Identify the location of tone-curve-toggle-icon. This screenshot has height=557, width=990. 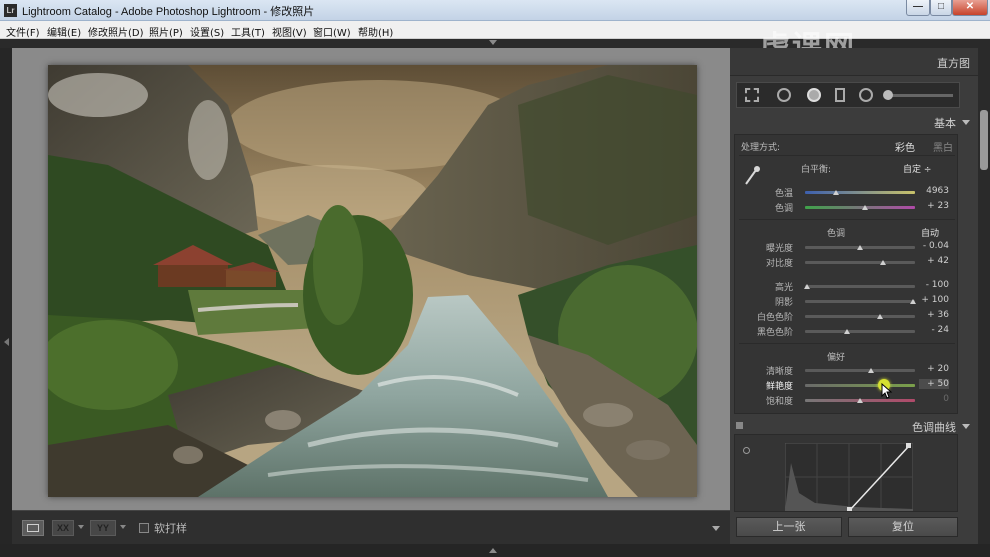
(739, 425).